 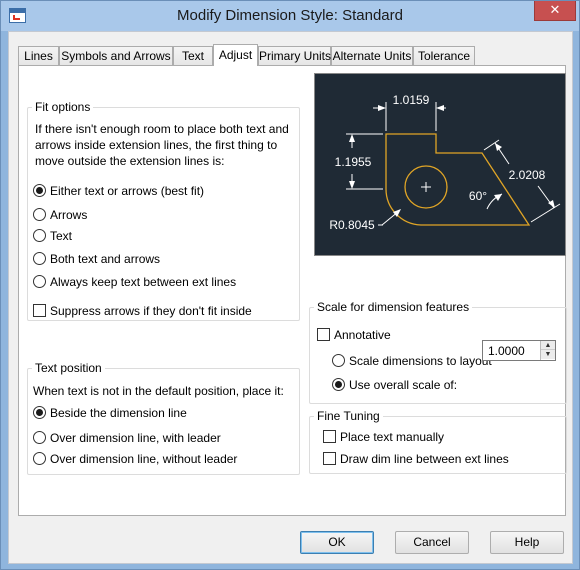 What do you see at coordinates (116, 55) in the screenshot?
I see `tab-symbols-and-arrows: Symbols and Arrows` at bounding box center [116, 55].